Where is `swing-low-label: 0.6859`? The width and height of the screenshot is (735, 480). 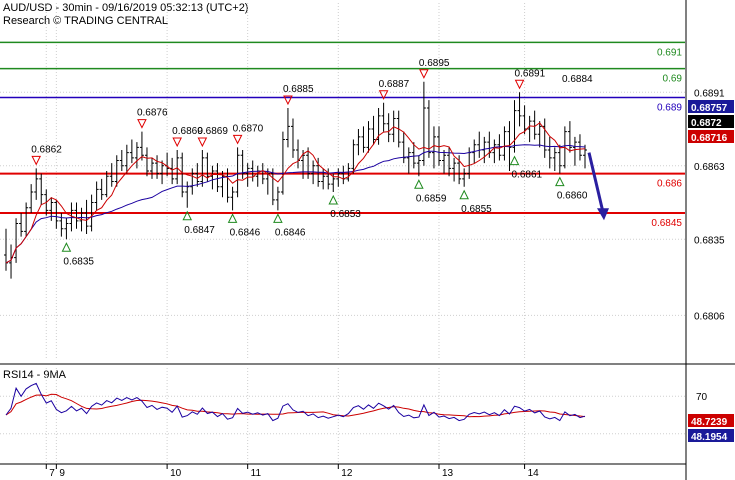 swing-low-label: 0.6859 is located at coordinates (431, 198).